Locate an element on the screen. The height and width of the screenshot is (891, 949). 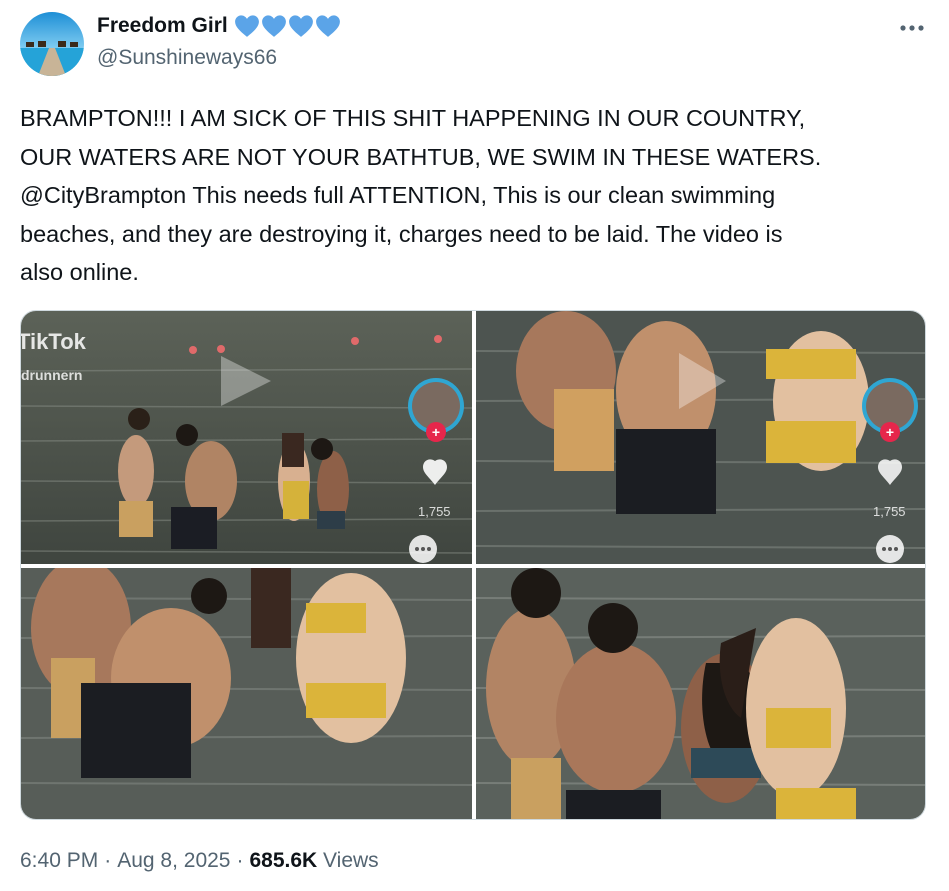
tiktok-username: drunnern is located at coordinates (52, 375).